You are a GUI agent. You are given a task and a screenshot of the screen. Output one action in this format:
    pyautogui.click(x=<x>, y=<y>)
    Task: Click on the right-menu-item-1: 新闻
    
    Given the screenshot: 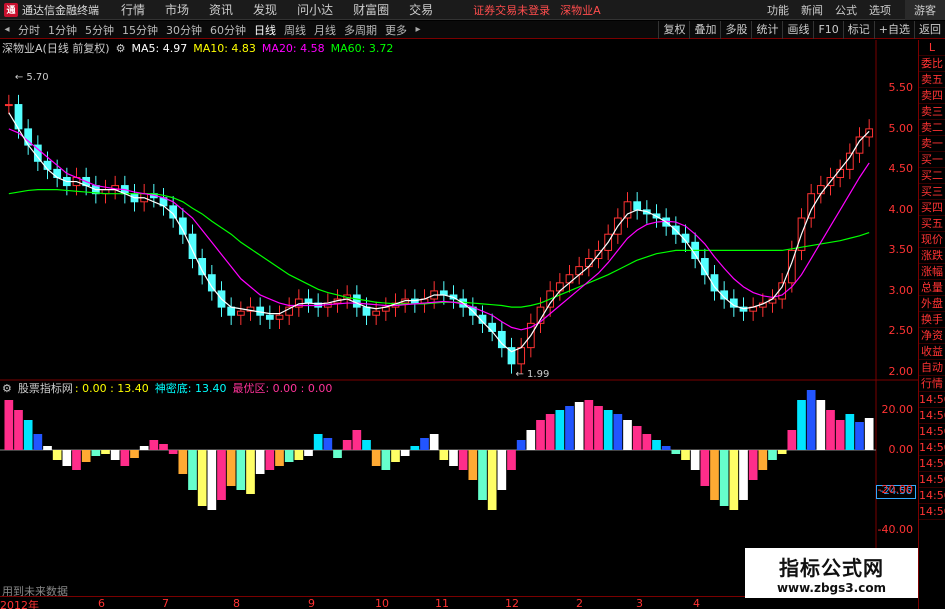 What is the action you would take?
    pyautogui.click(x=812, y=10)
    